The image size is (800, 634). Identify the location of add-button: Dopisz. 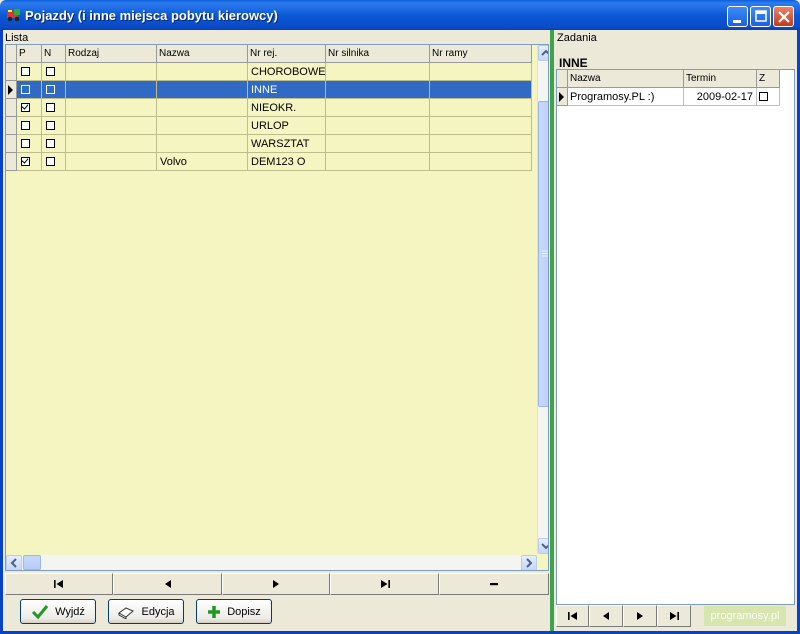
(234, 611).